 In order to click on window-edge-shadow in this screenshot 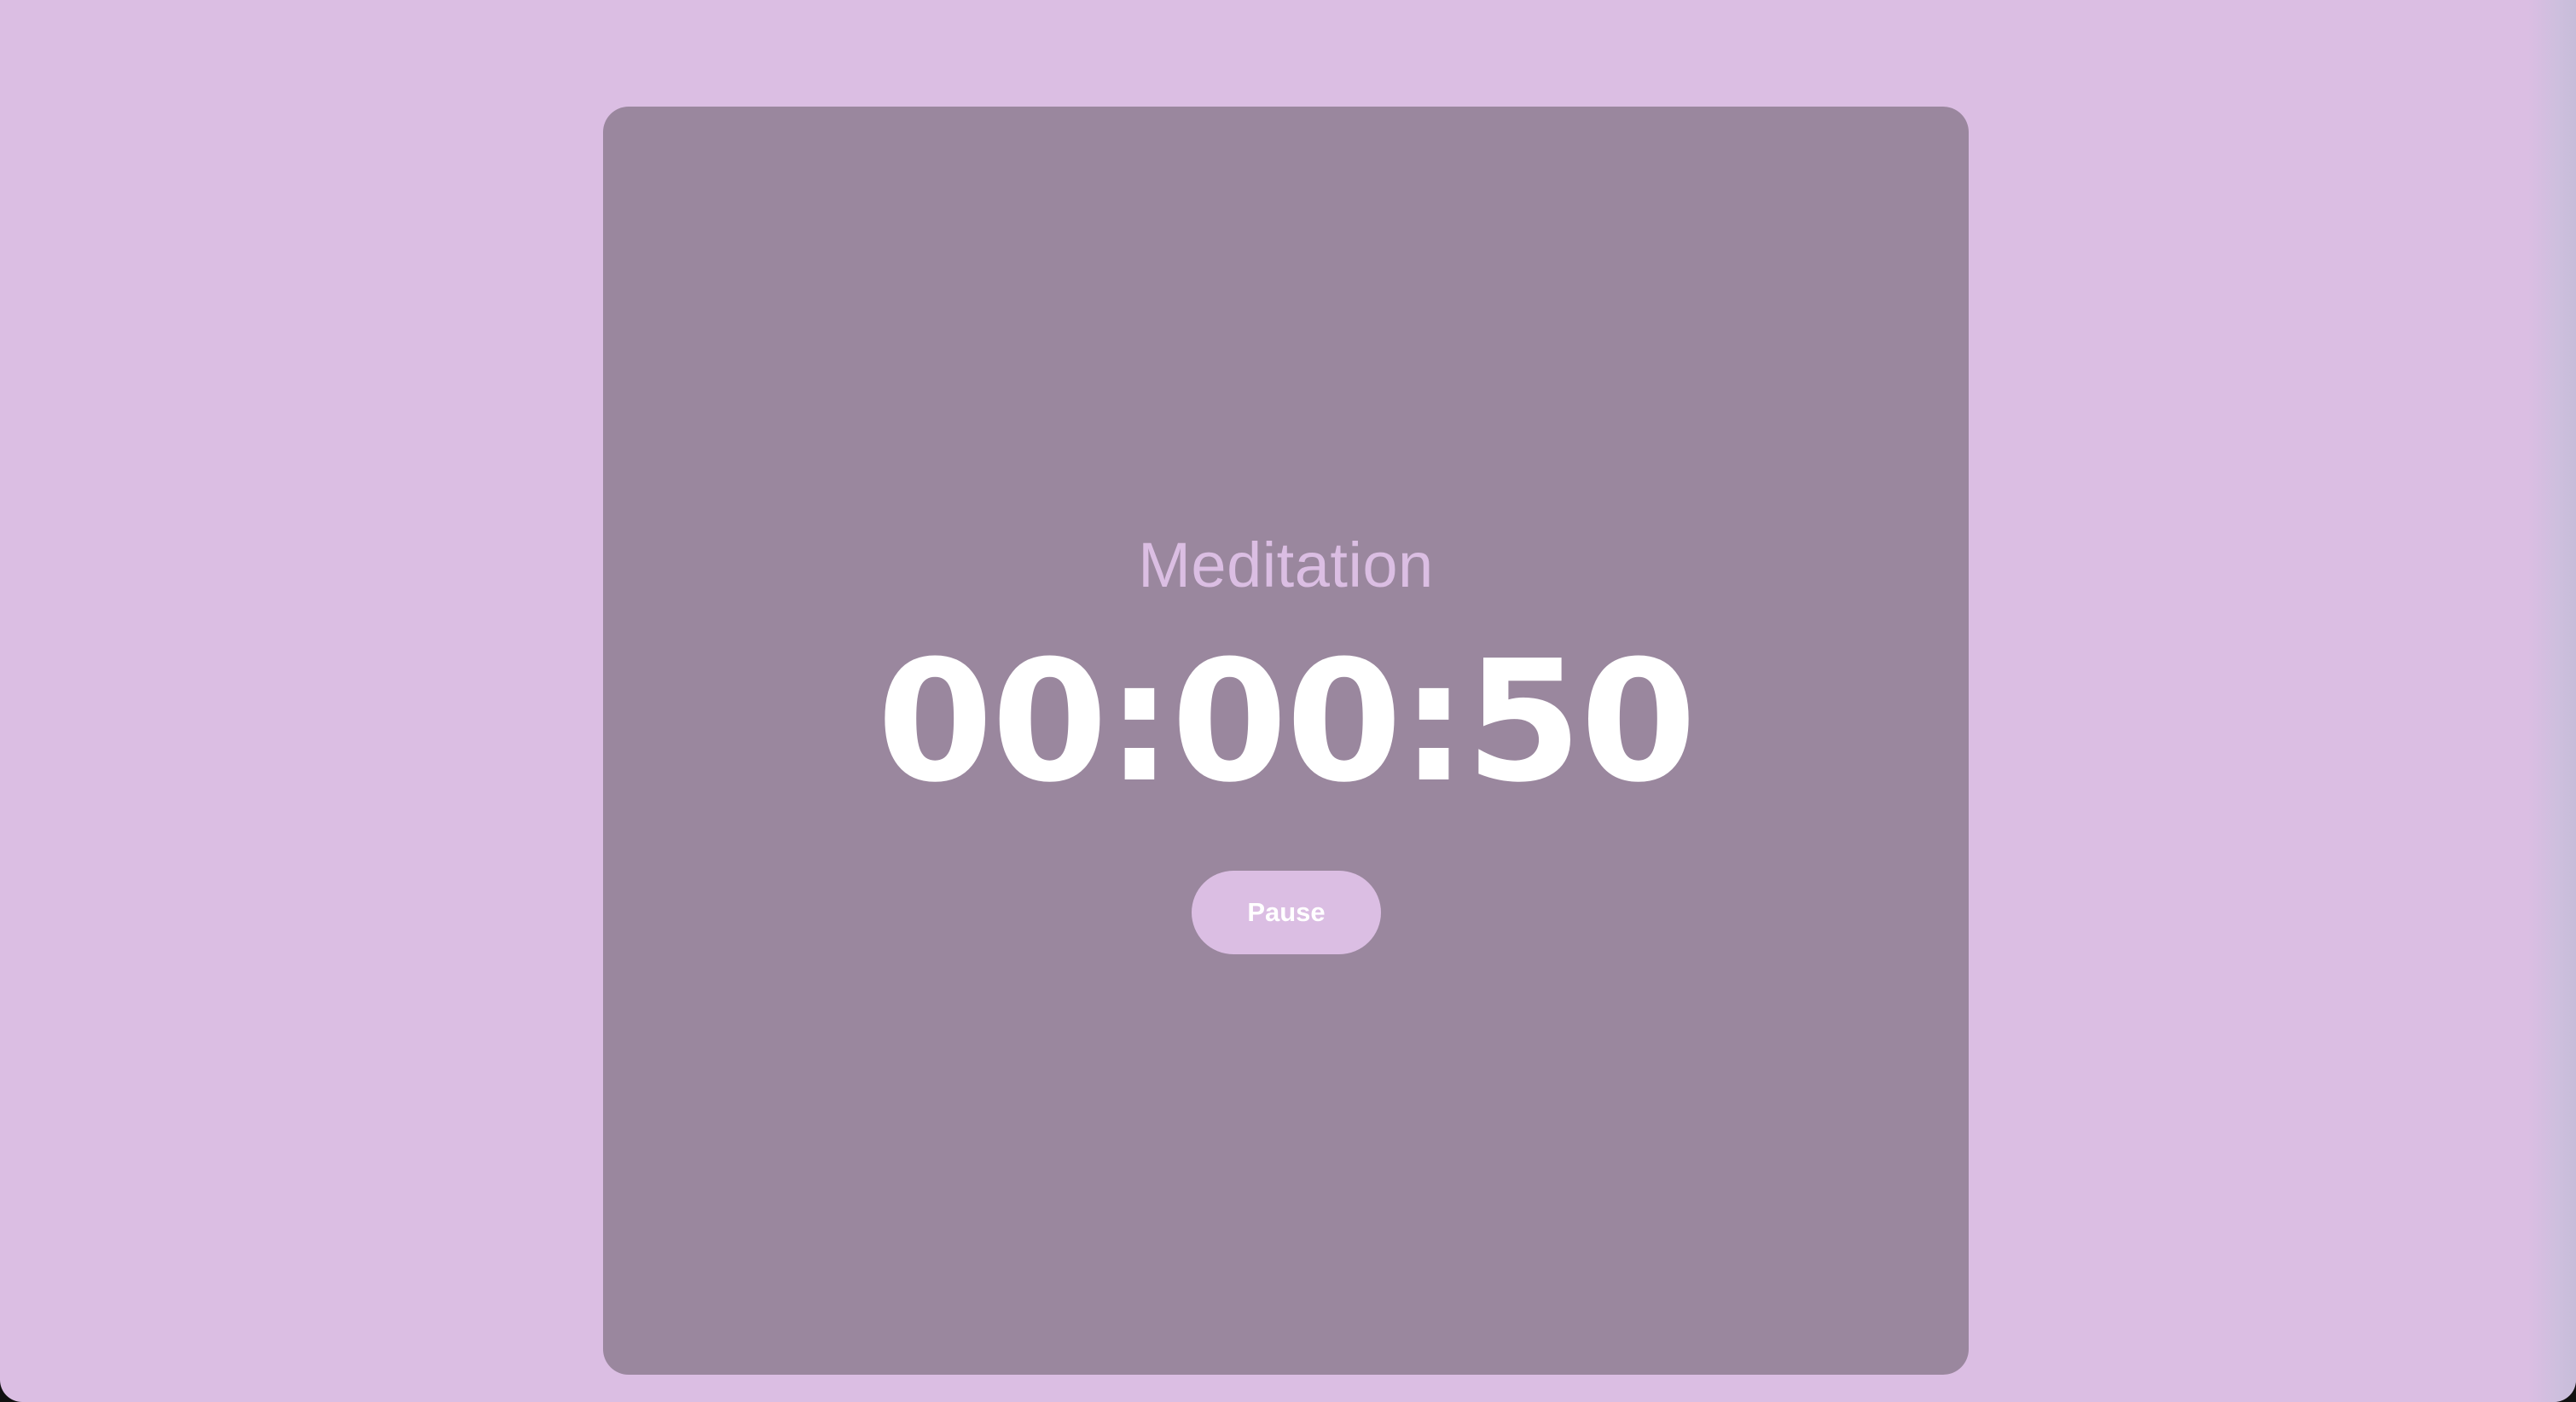, I will do `click(2552, 701)`.